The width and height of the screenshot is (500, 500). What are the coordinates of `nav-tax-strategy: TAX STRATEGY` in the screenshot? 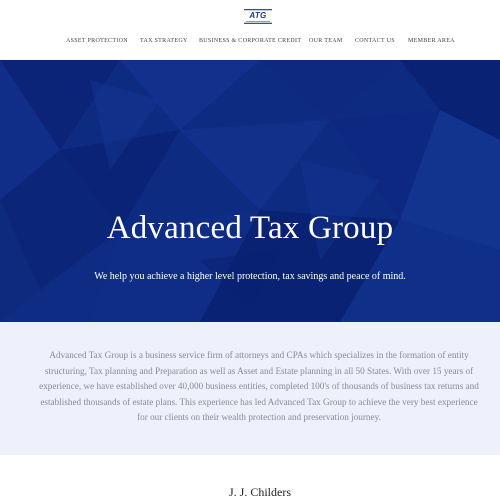 It's located at (164, 41).